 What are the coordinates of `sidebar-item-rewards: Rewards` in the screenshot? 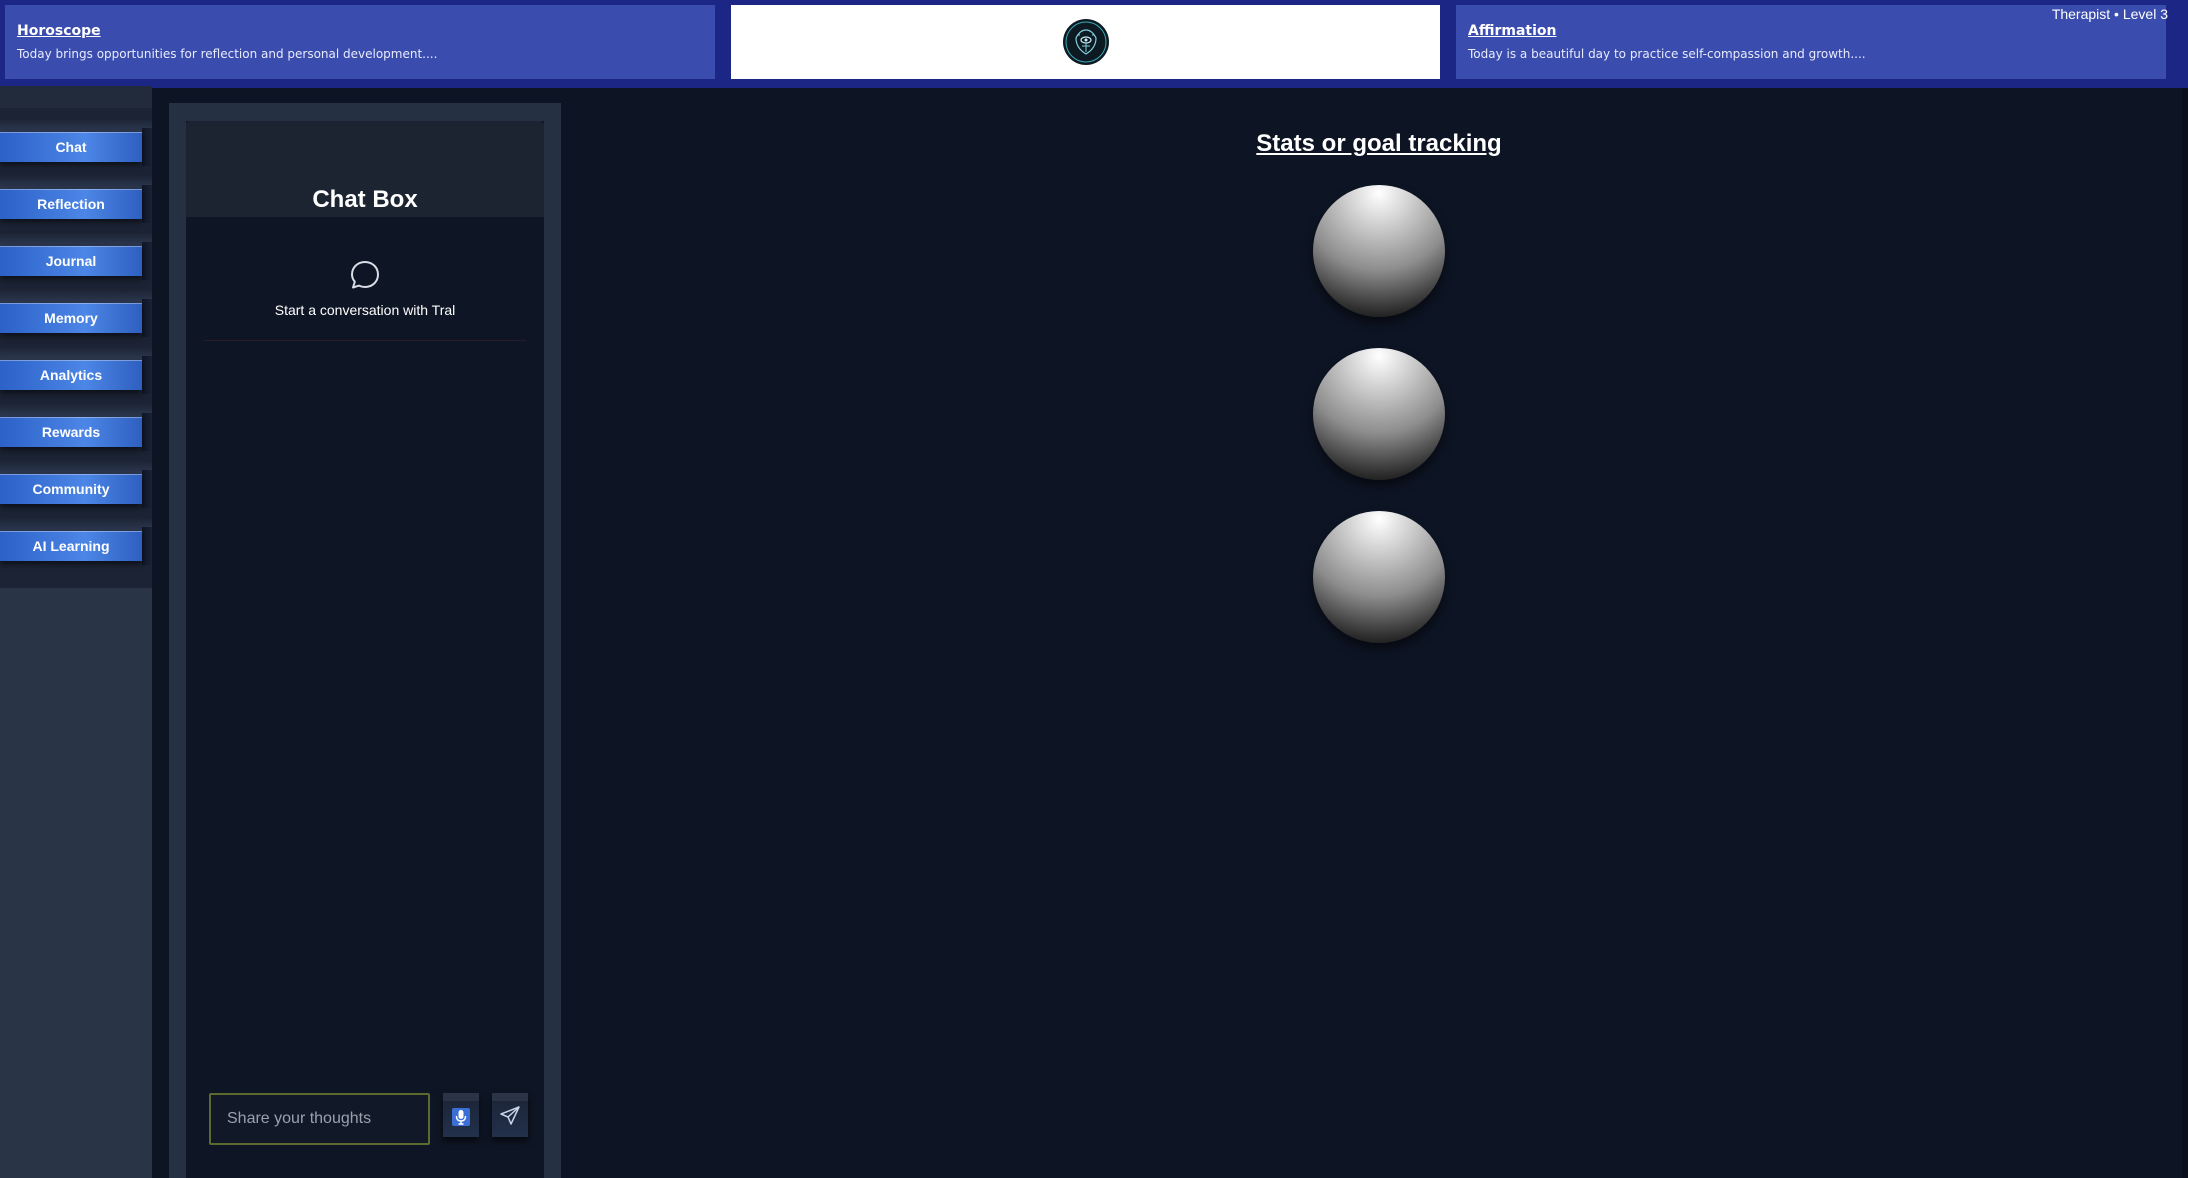 It's located at (76, 431).